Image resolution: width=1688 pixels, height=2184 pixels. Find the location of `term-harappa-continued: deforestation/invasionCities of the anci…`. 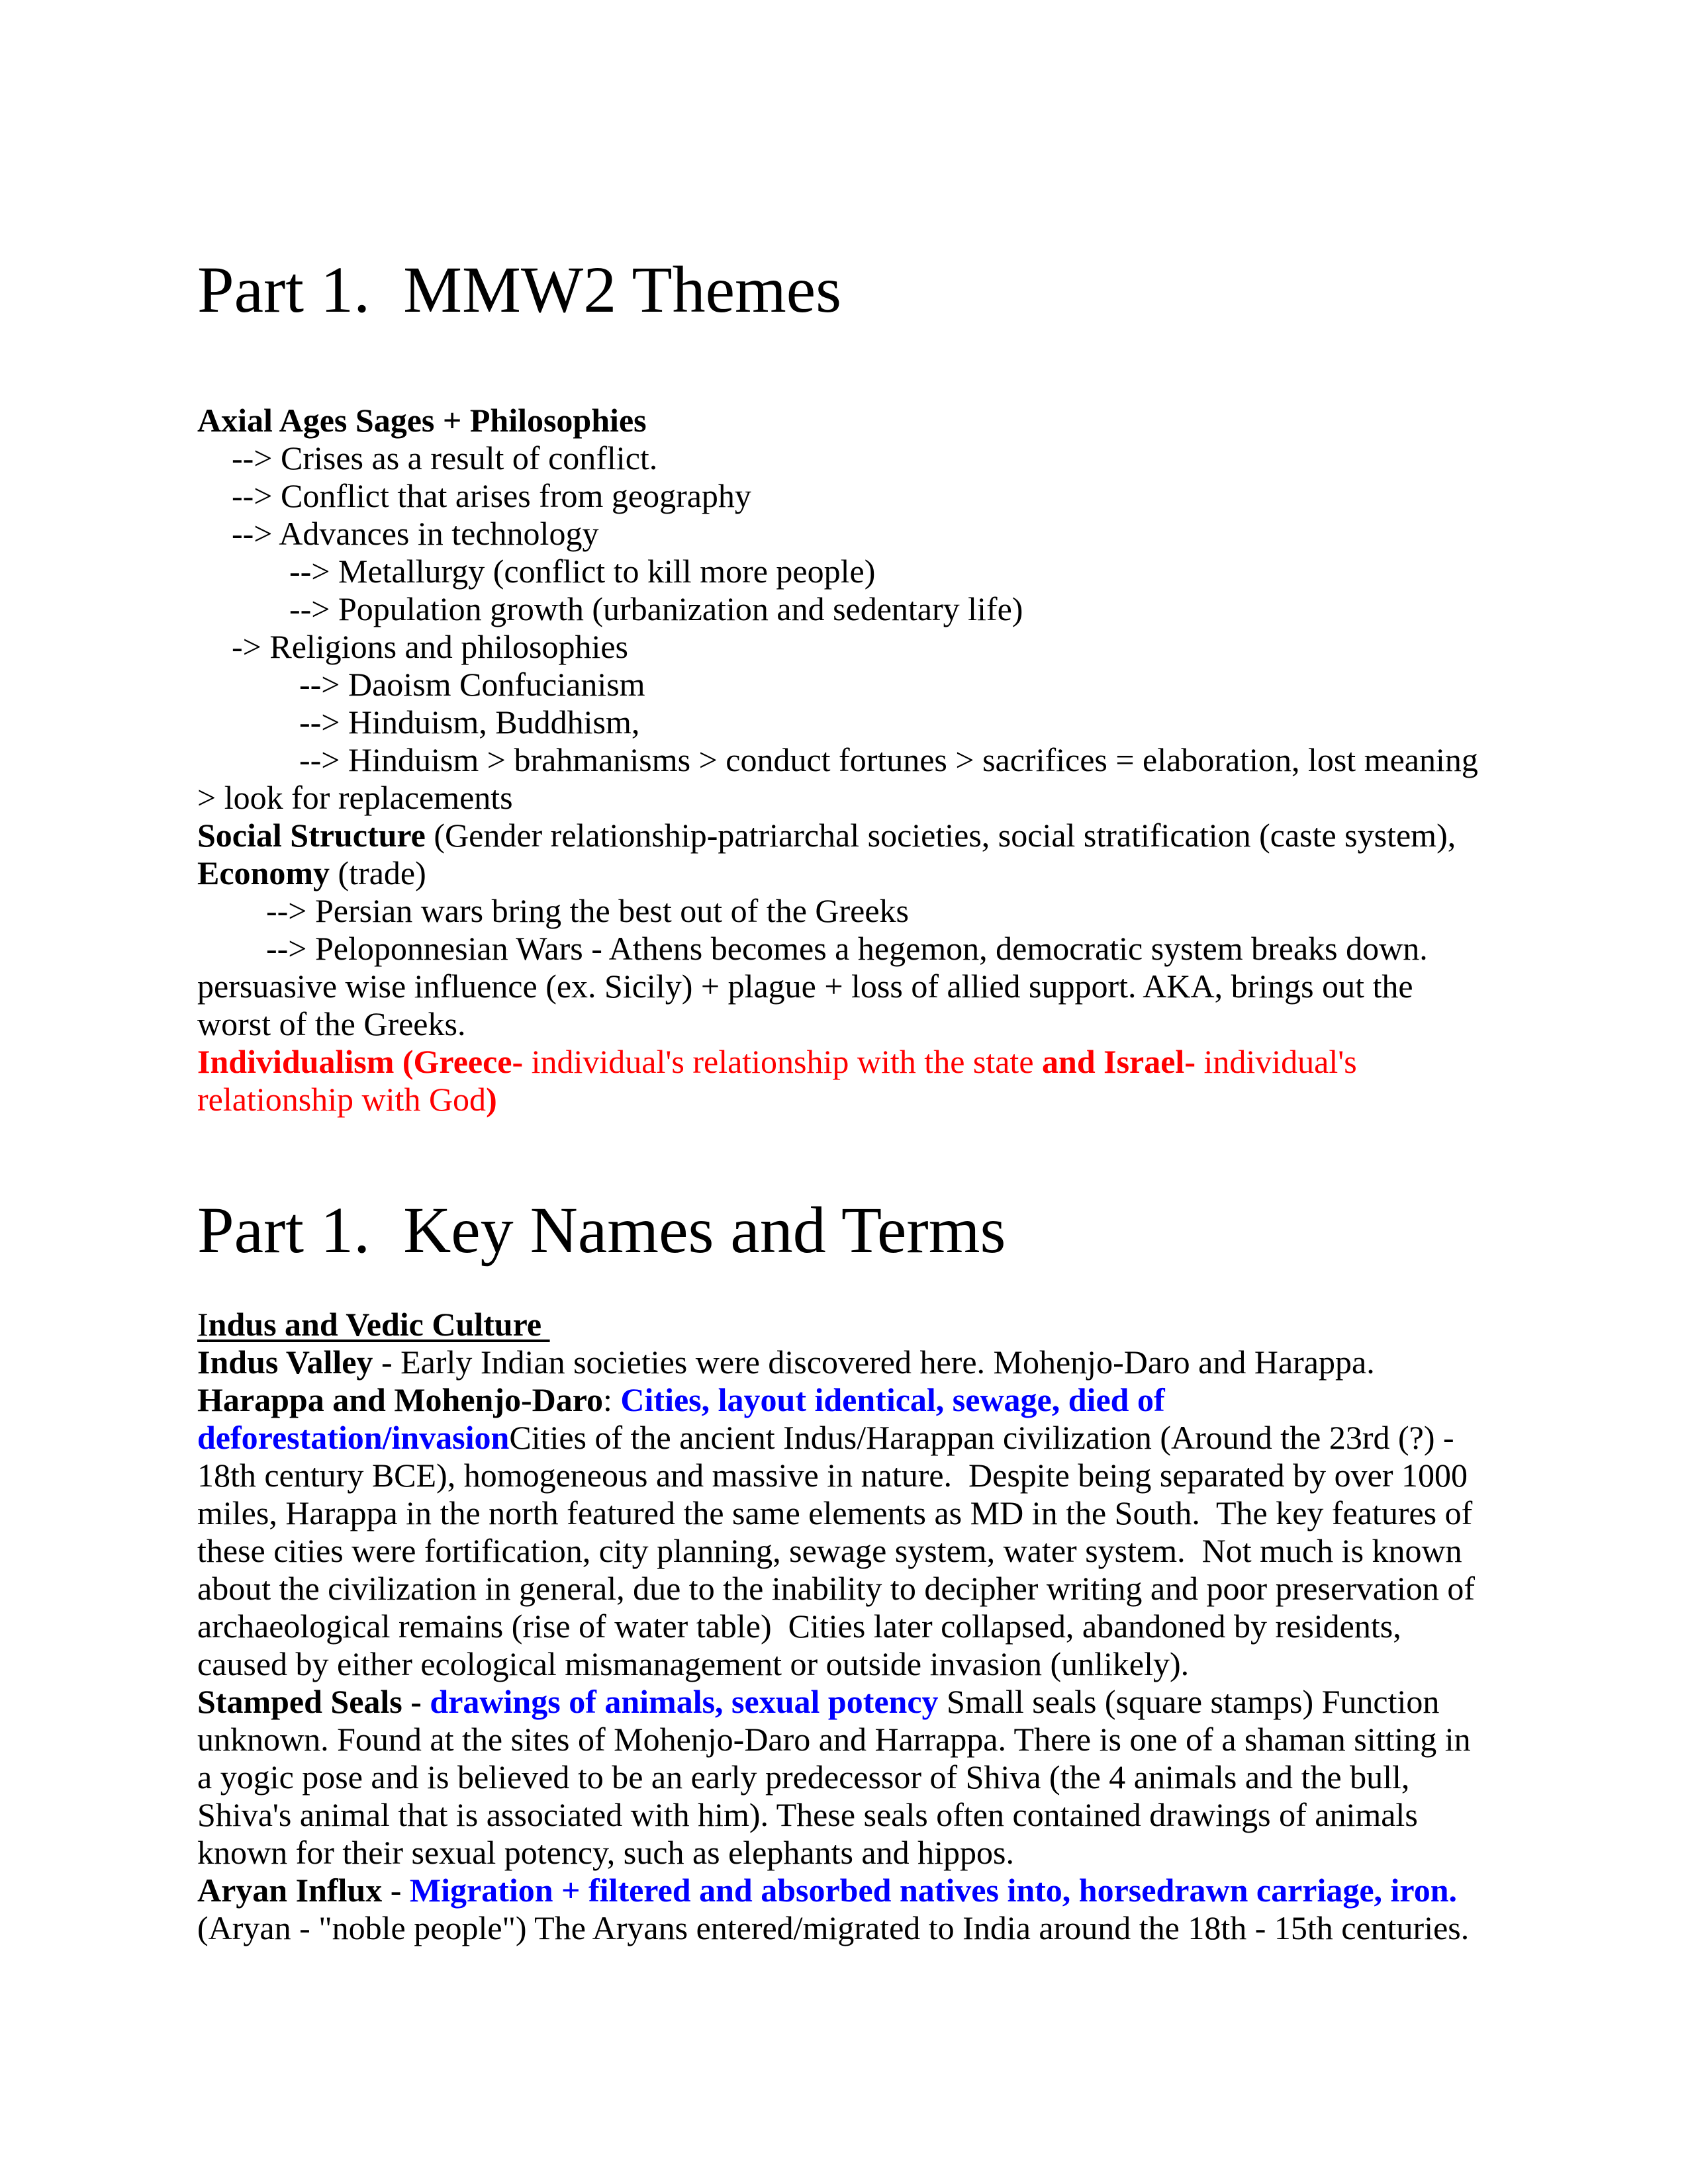

term-harappa-continued: deforestation/invasionCities of the anci… is located at coordinates (846, 1438).